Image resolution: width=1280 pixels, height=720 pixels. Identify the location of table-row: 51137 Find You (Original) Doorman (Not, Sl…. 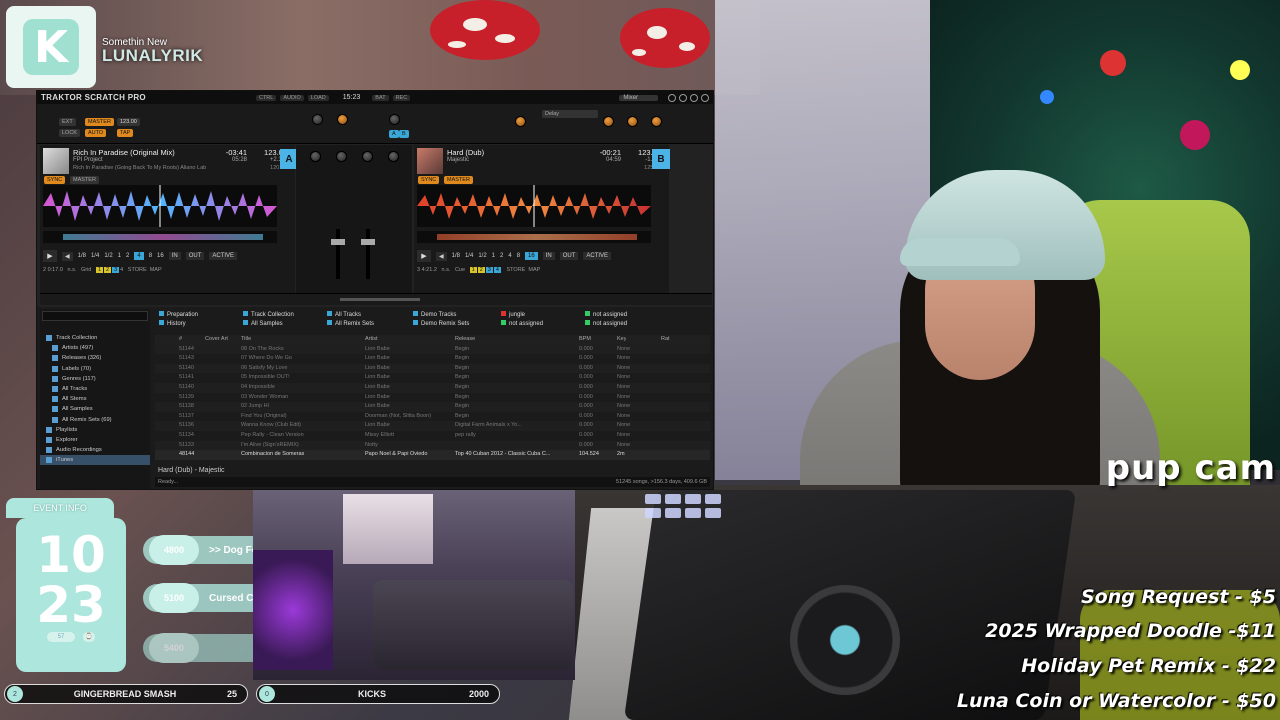
(432, 417).